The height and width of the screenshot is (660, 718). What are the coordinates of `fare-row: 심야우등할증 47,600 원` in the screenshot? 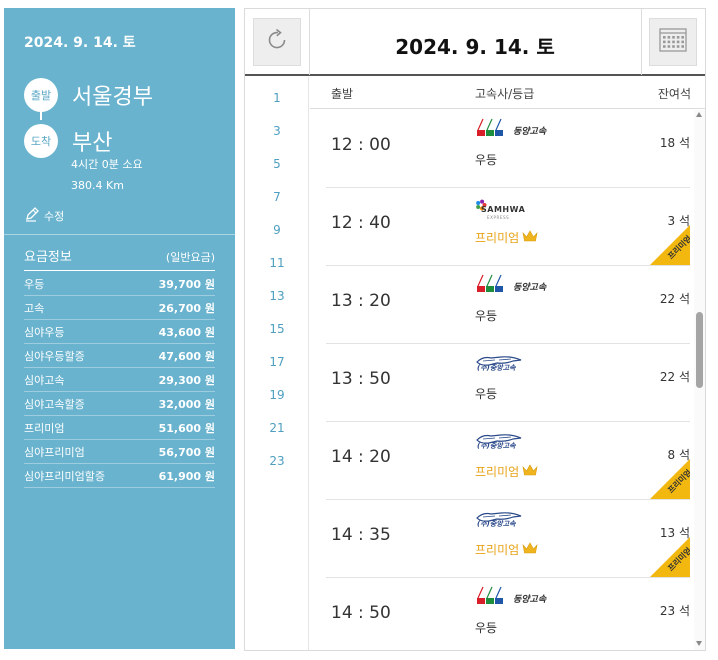 It's located at (119, 356).